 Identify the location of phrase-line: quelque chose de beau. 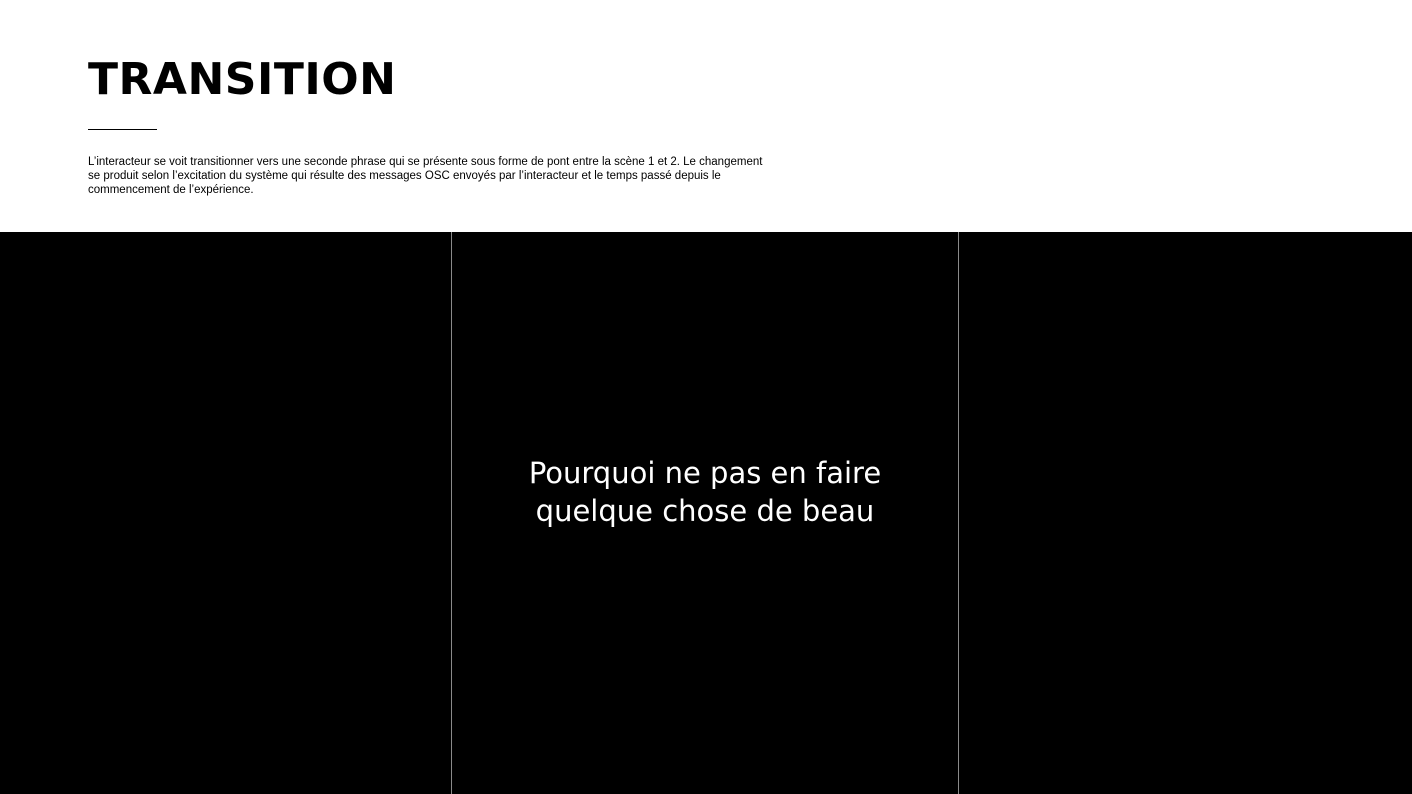
(705, 511).